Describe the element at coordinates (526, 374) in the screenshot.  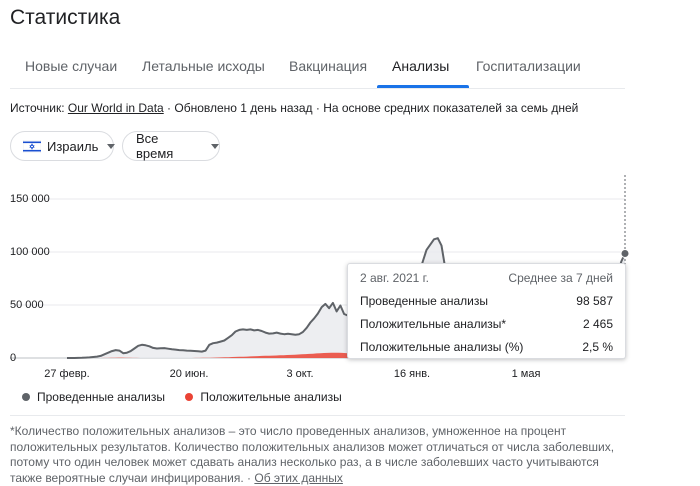
I see `x-tick-label: 1 мая` at that location.